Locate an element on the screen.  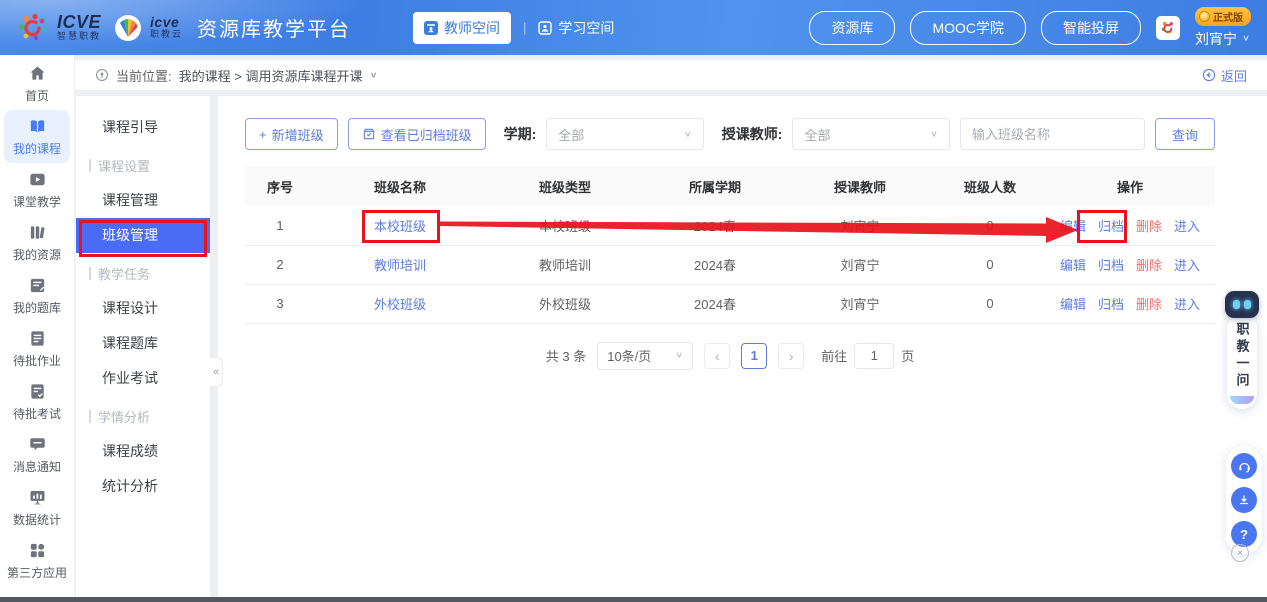
sidebar-item-pending-exams: 待批考试 is located at coordinates (37, 401).